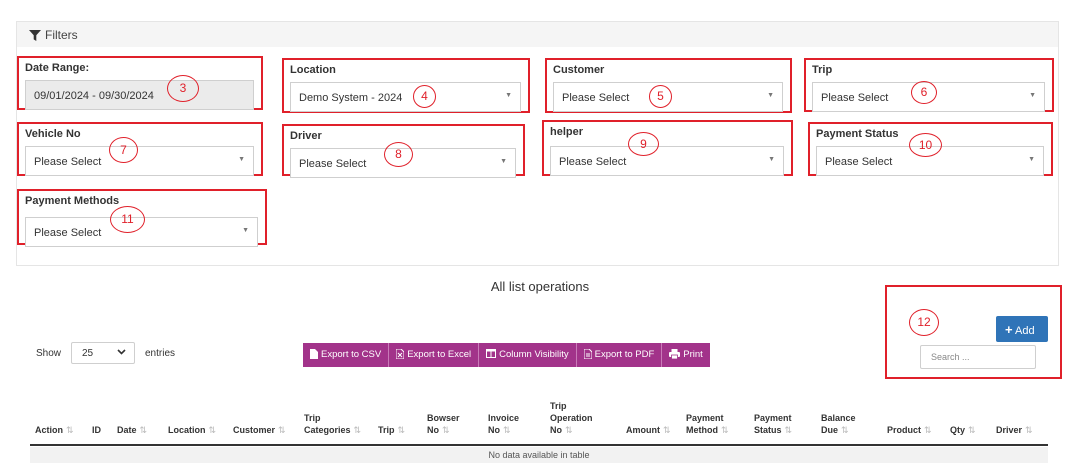  Describe the element at coordinates (139, 161) in the screenshot. I see `vehicle-no-select: Please Select ▼` at that location.